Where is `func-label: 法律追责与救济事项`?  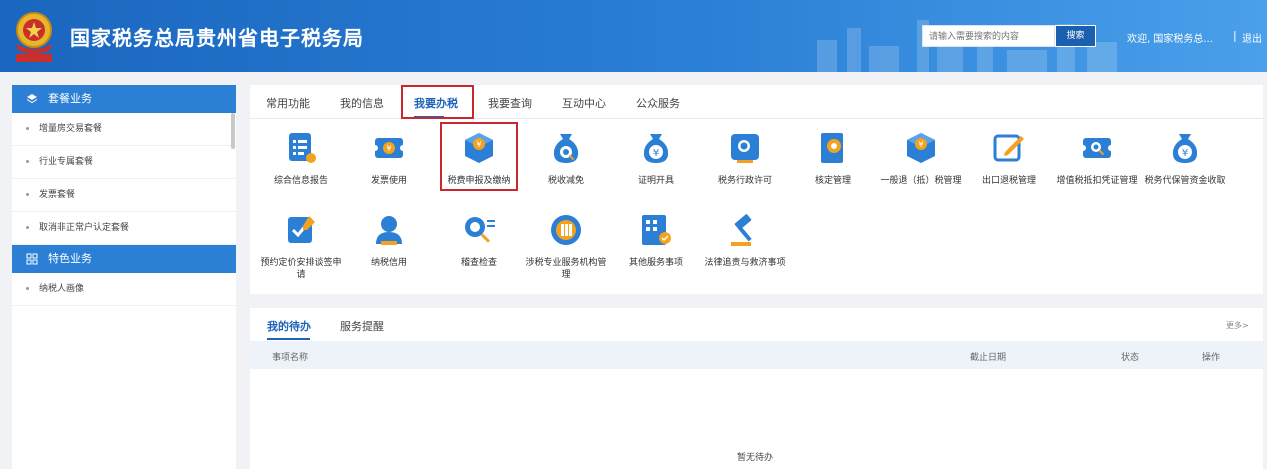
func-label: 法律追责与救济事项 is located at coordinates (745, 263).